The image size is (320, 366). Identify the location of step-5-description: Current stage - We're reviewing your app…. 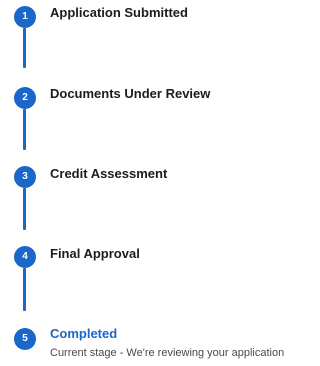
(167, 353).